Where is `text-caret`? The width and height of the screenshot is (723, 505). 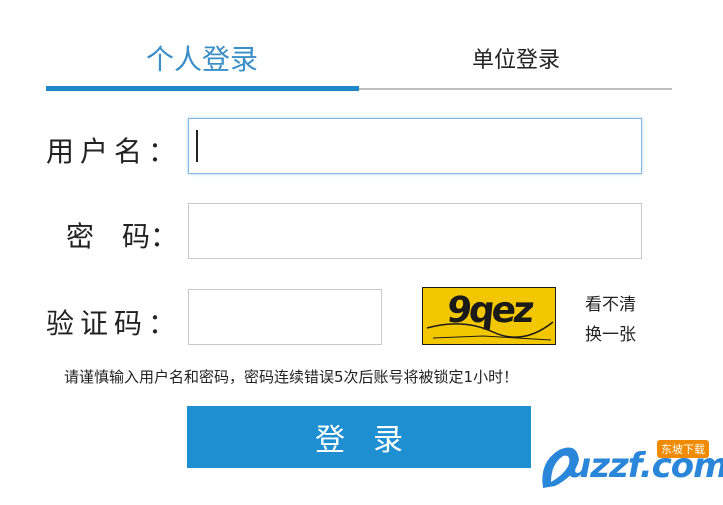
text-caret is located at coordinates (197, 146).